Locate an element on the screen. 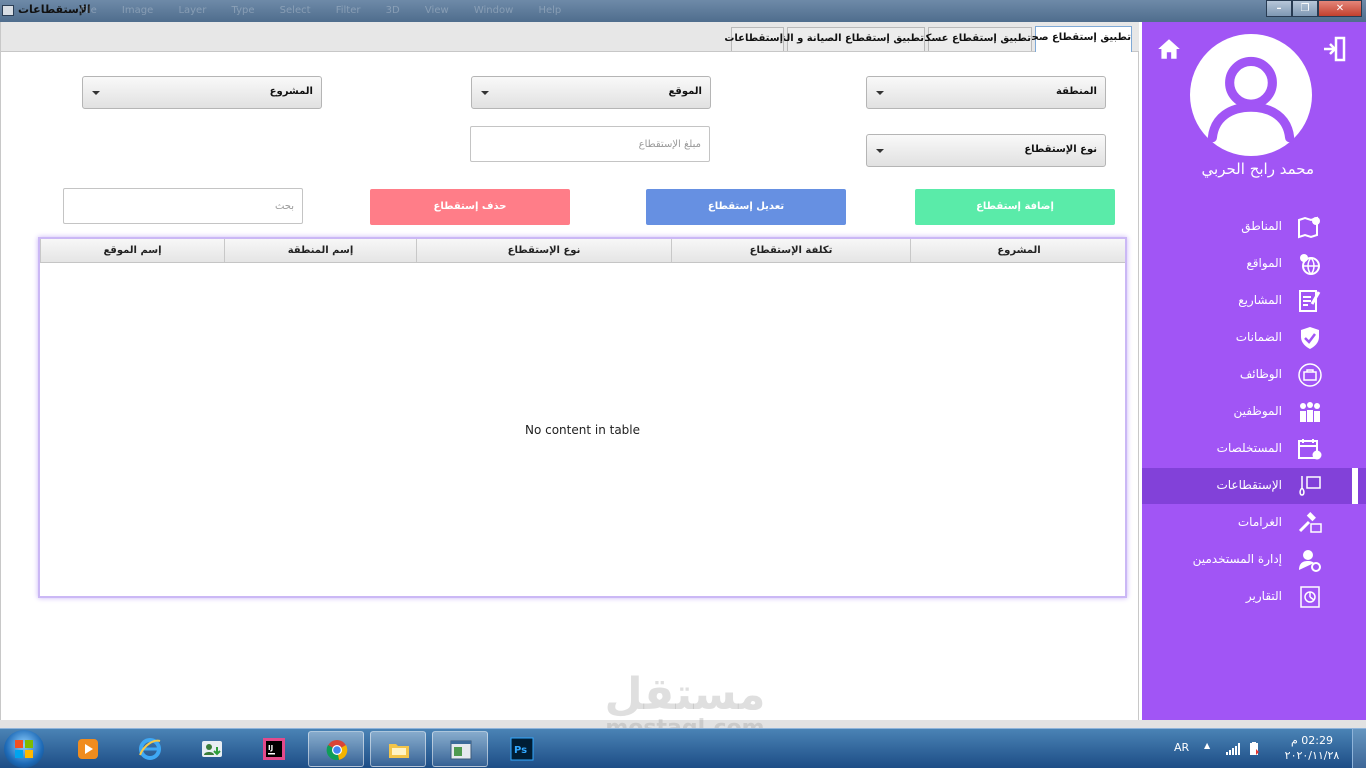 The height and width of the screenshot is (768, 1366). svg-text: Ps is located at coordinates (520, 750).